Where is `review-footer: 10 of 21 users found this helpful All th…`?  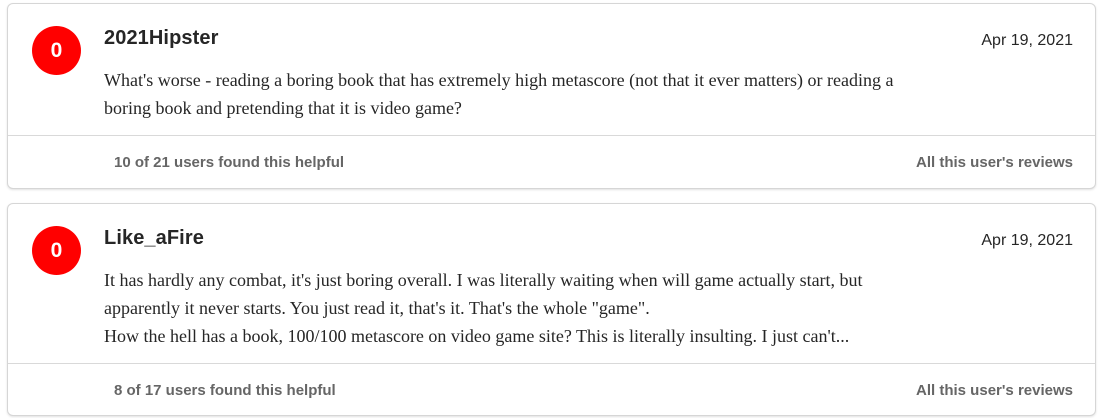
review-footer: 10 of 21 users found this helpful All th… is located at coordinates (551, 162).